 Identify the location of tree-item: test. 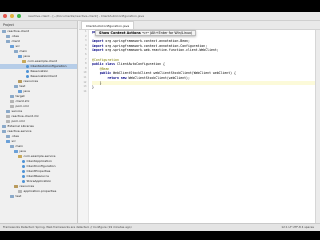
(38, 196).